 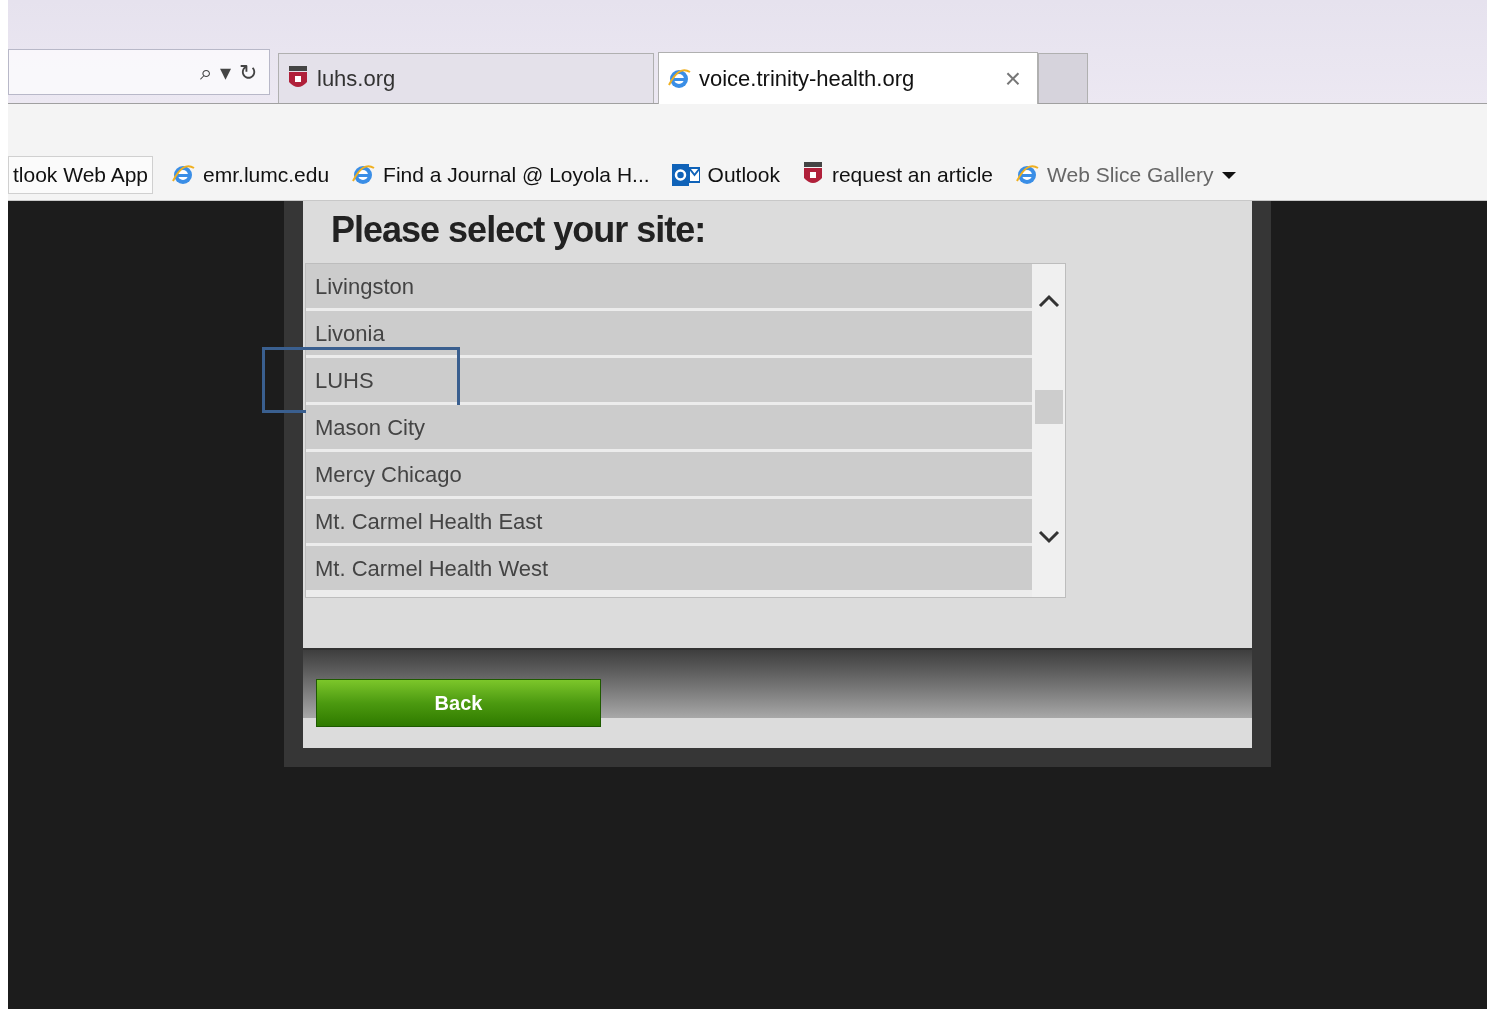 I want to click on back-button: Back, so click(x=458, y=703).